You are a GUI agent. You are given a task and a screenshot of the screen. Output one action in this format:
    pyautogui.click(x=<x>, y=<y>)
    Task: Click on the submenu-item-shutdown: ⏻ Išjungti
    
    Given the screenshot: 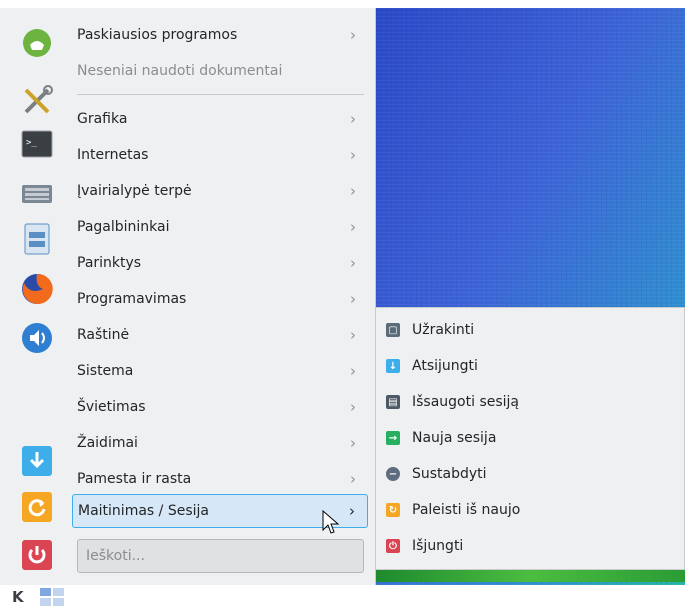 What is the action you would take?
    pyautogui.click(x=424, y=546)
    